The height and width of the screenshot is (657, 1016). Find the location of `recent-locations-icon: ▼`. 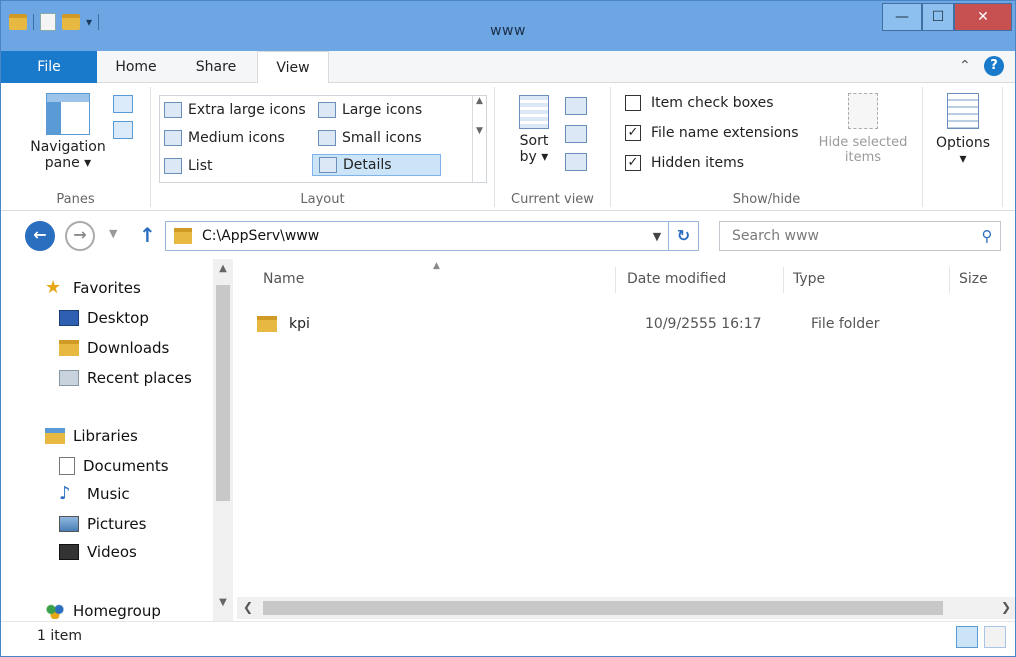

recent-locations-icon: ▼ is located at coordinates (113, 233).